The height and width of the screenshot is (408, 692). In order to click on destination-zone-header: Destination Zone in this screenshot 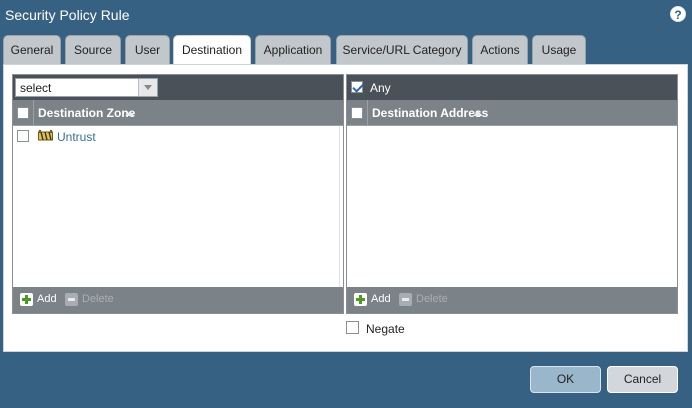, I will do `click(86, 113)`.